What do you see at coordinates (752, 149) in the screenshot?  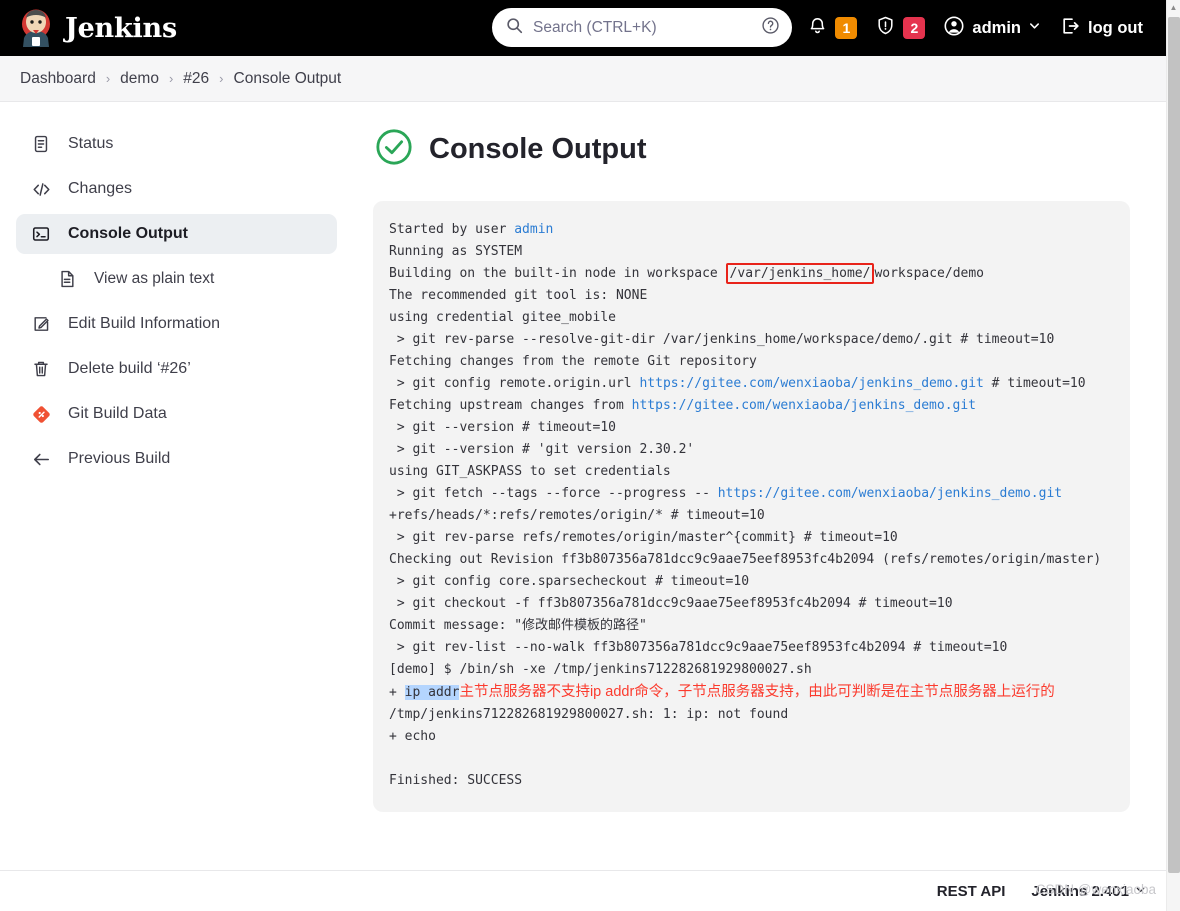 I see `page-title-row: Console Output` at bounding box center [752, 149].